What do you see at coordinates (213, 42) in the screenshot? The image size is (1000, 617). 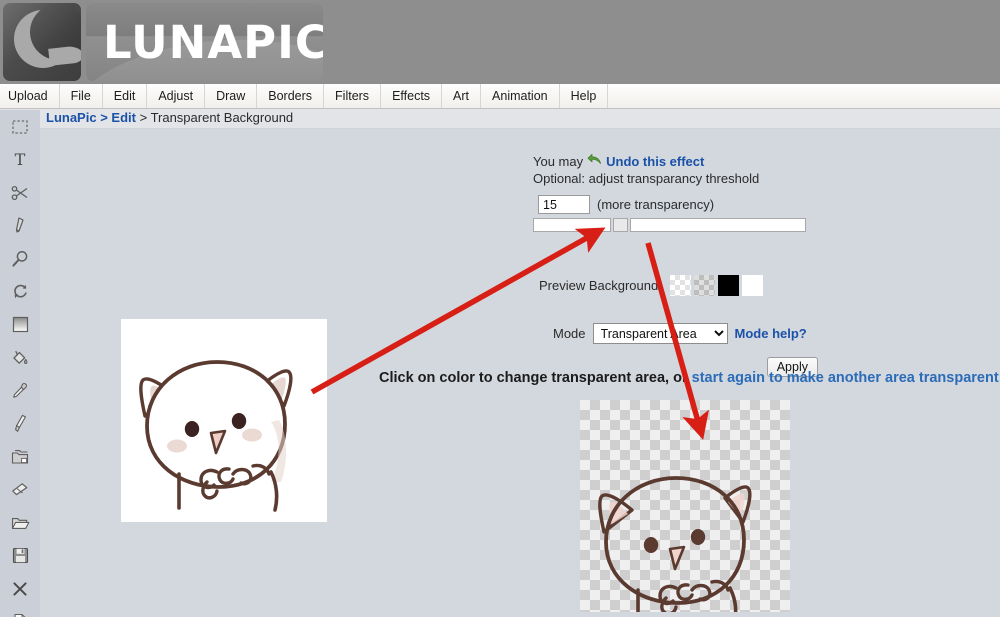 I see `logo-wordmark: LUNAPIC` at bounding box center [213, 42].